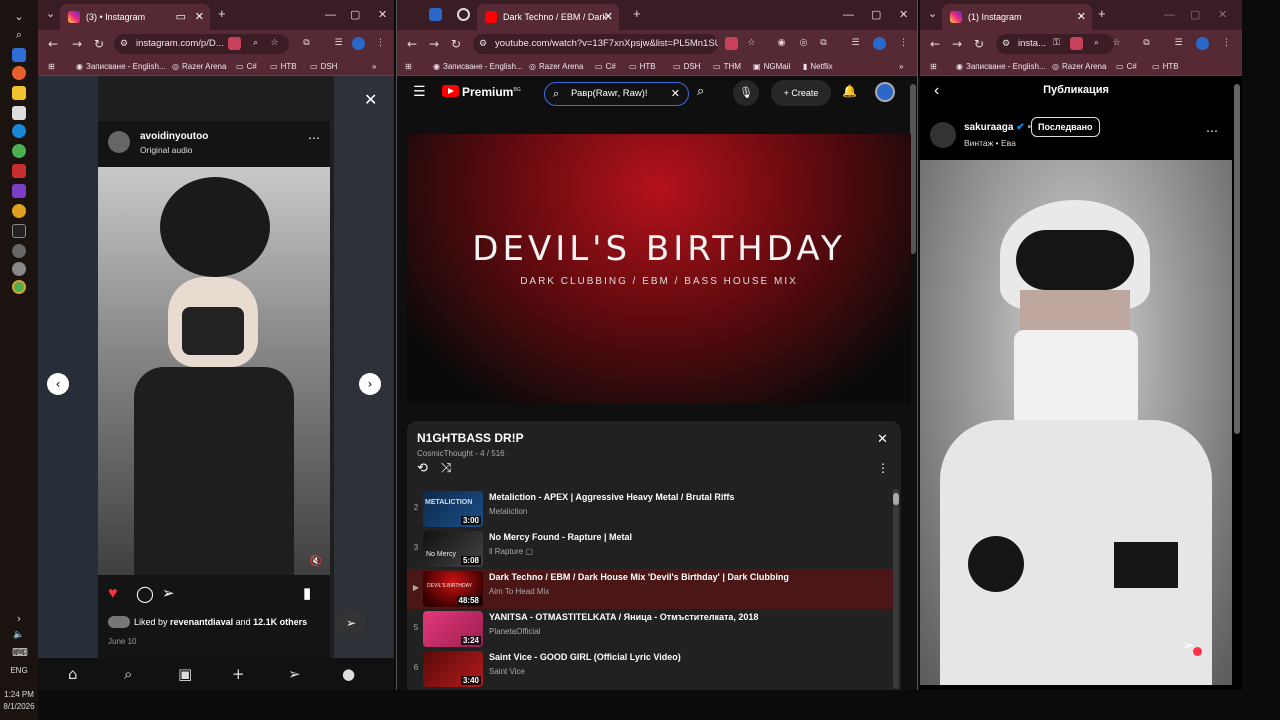 The image size is (1280, 720). What do you see at coordinates (19, 269) in the screenshot?
I see `clock-app-icon` at bounding box center [19, 269].